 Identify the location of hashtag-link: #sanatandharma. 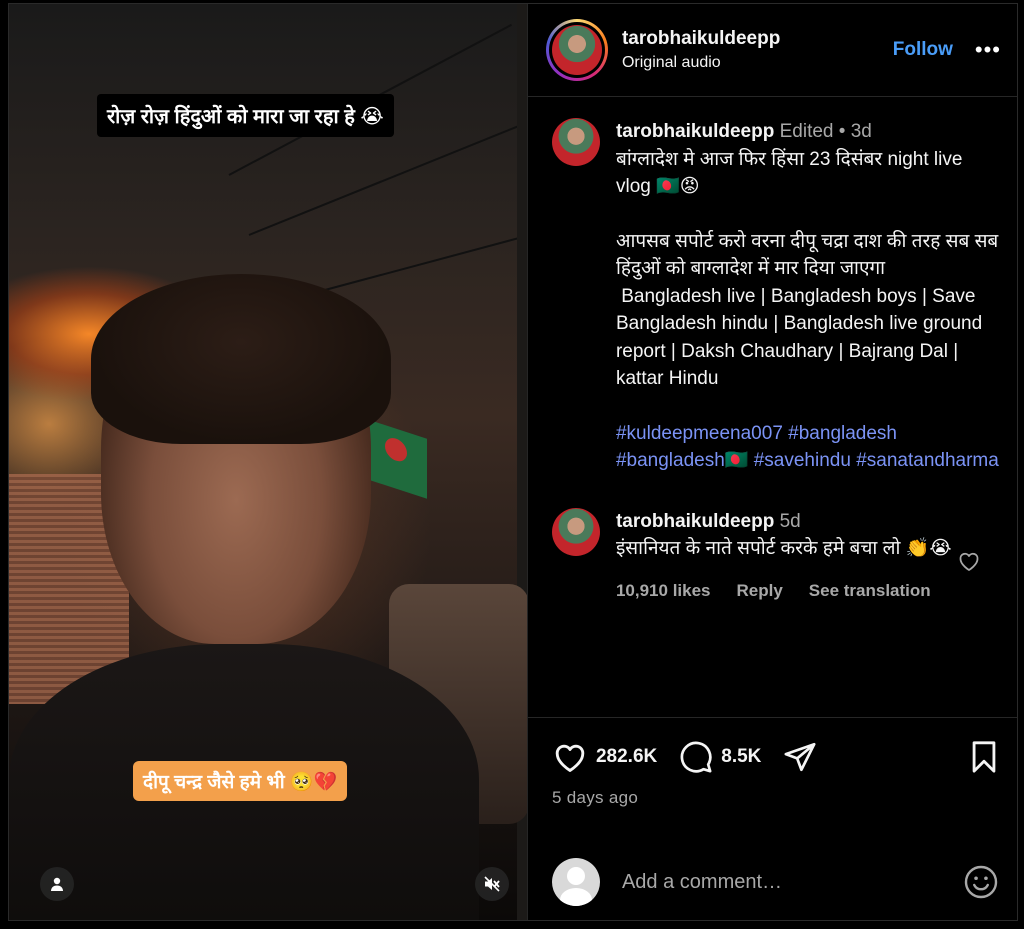
(927, 460).